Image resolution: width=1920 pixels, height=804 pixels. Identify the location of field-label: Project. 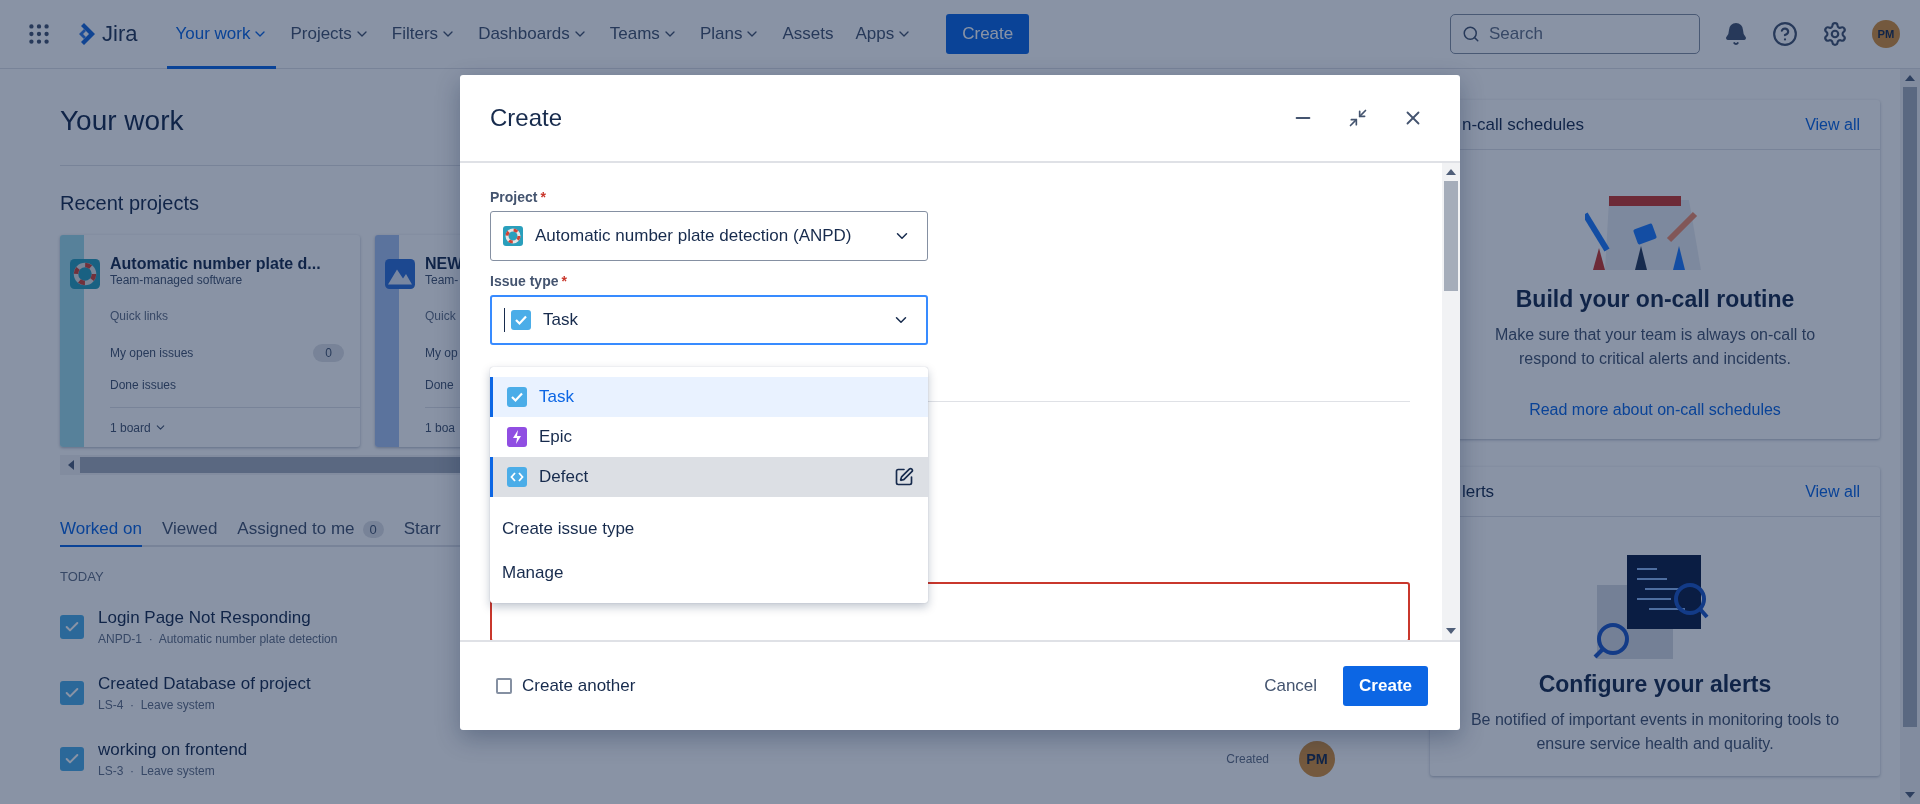
(514, 197).